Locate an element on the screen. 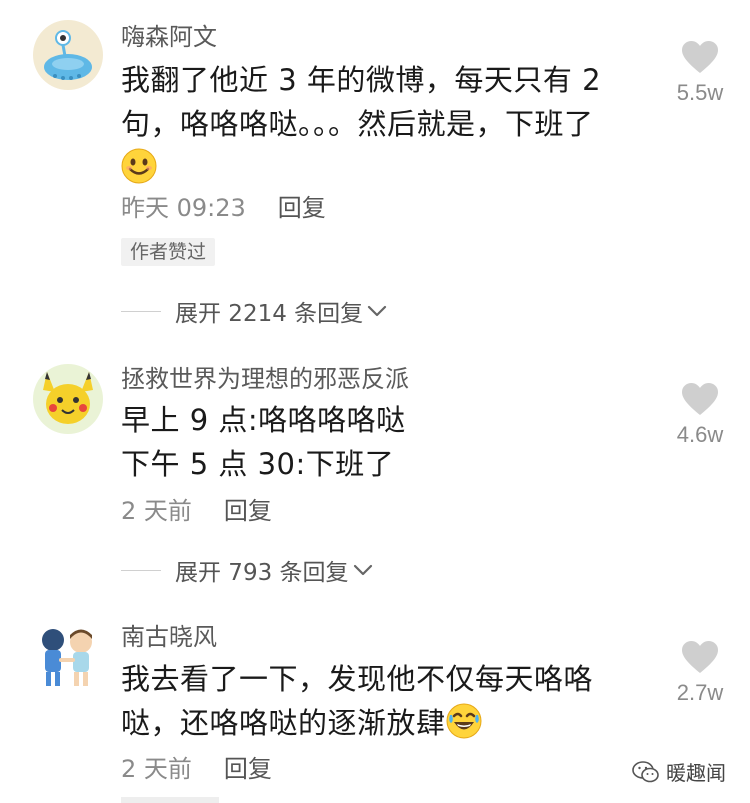 This screenshot has height=803, width=750. smile-emoji-icon is located at coordinates (139, 166).